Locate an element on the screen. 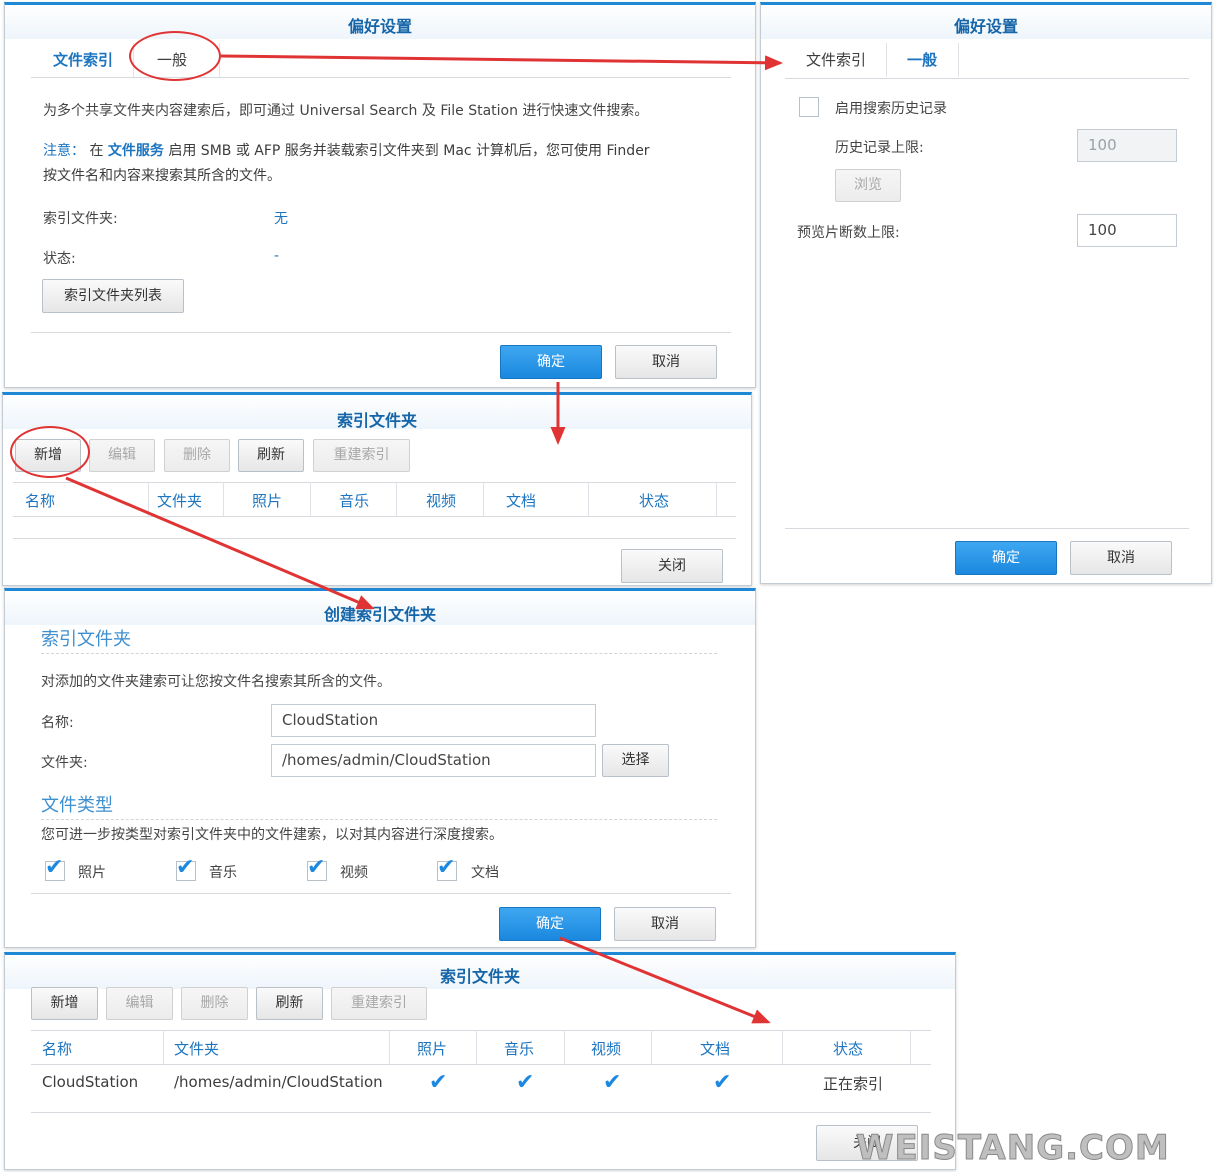 The image size is (1214, 1172). name-label: 名称: is located at coordinates (57, 723).